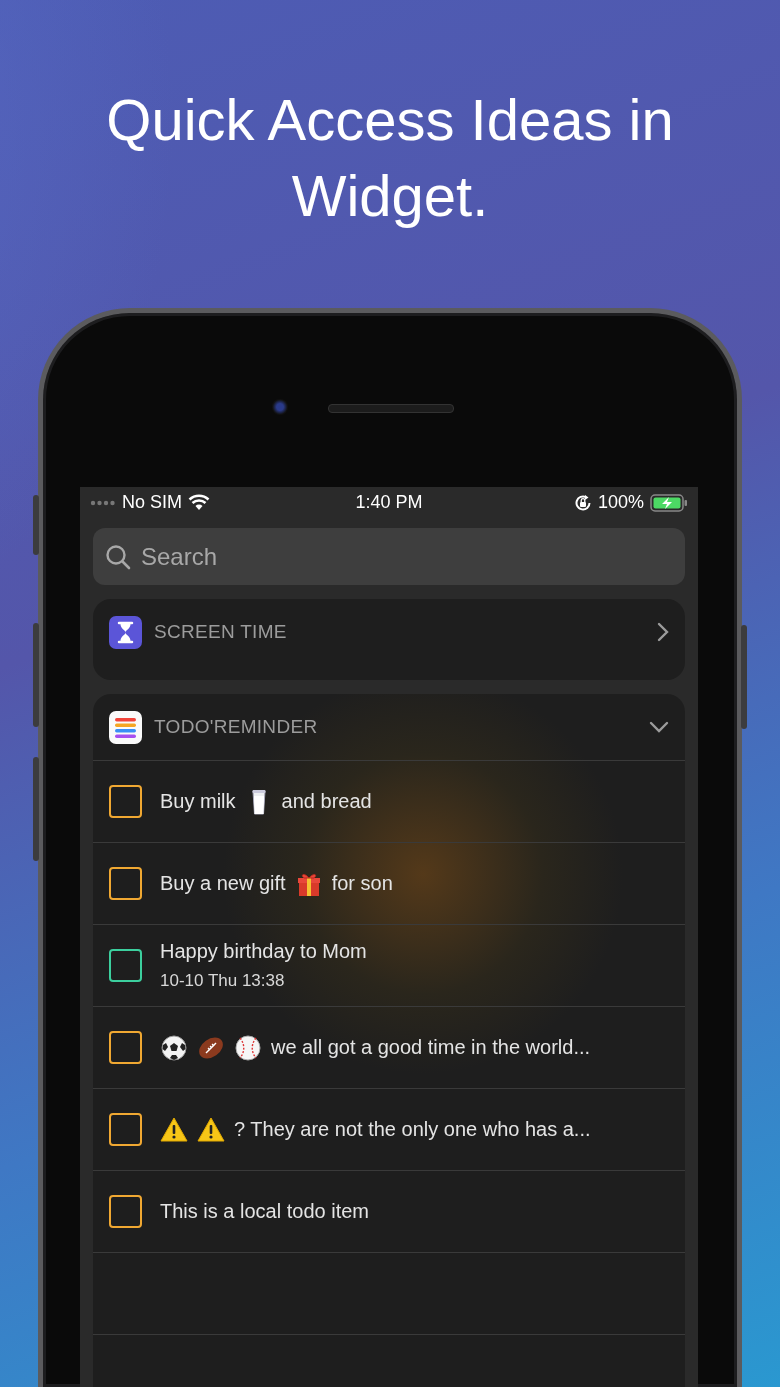 Image resolution: width=780 pixels, height=1387 pixels. Describe the element at coordinates (125, 632) in the screenshot. I see `hourglass-icon` at that location.